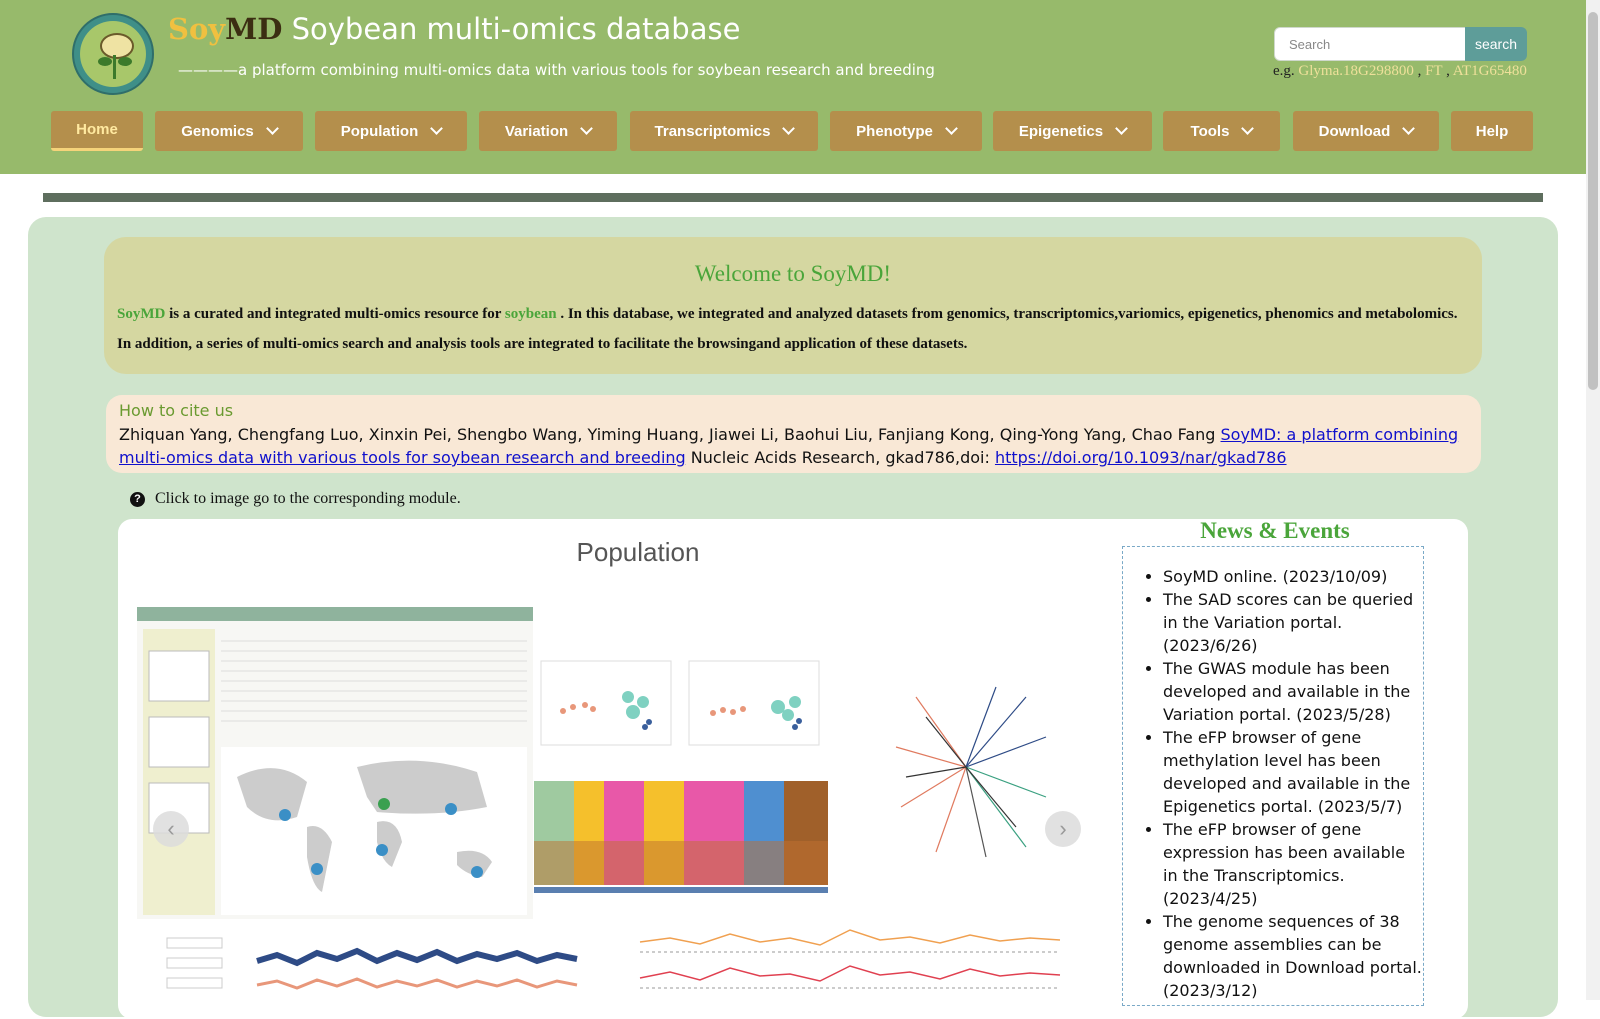 The width and height of the screenshot is (1600, 1019). Describe the element at coordinates (141, 314) in the screenshot. I see `welcome-soymd: SoyMD` at that location.